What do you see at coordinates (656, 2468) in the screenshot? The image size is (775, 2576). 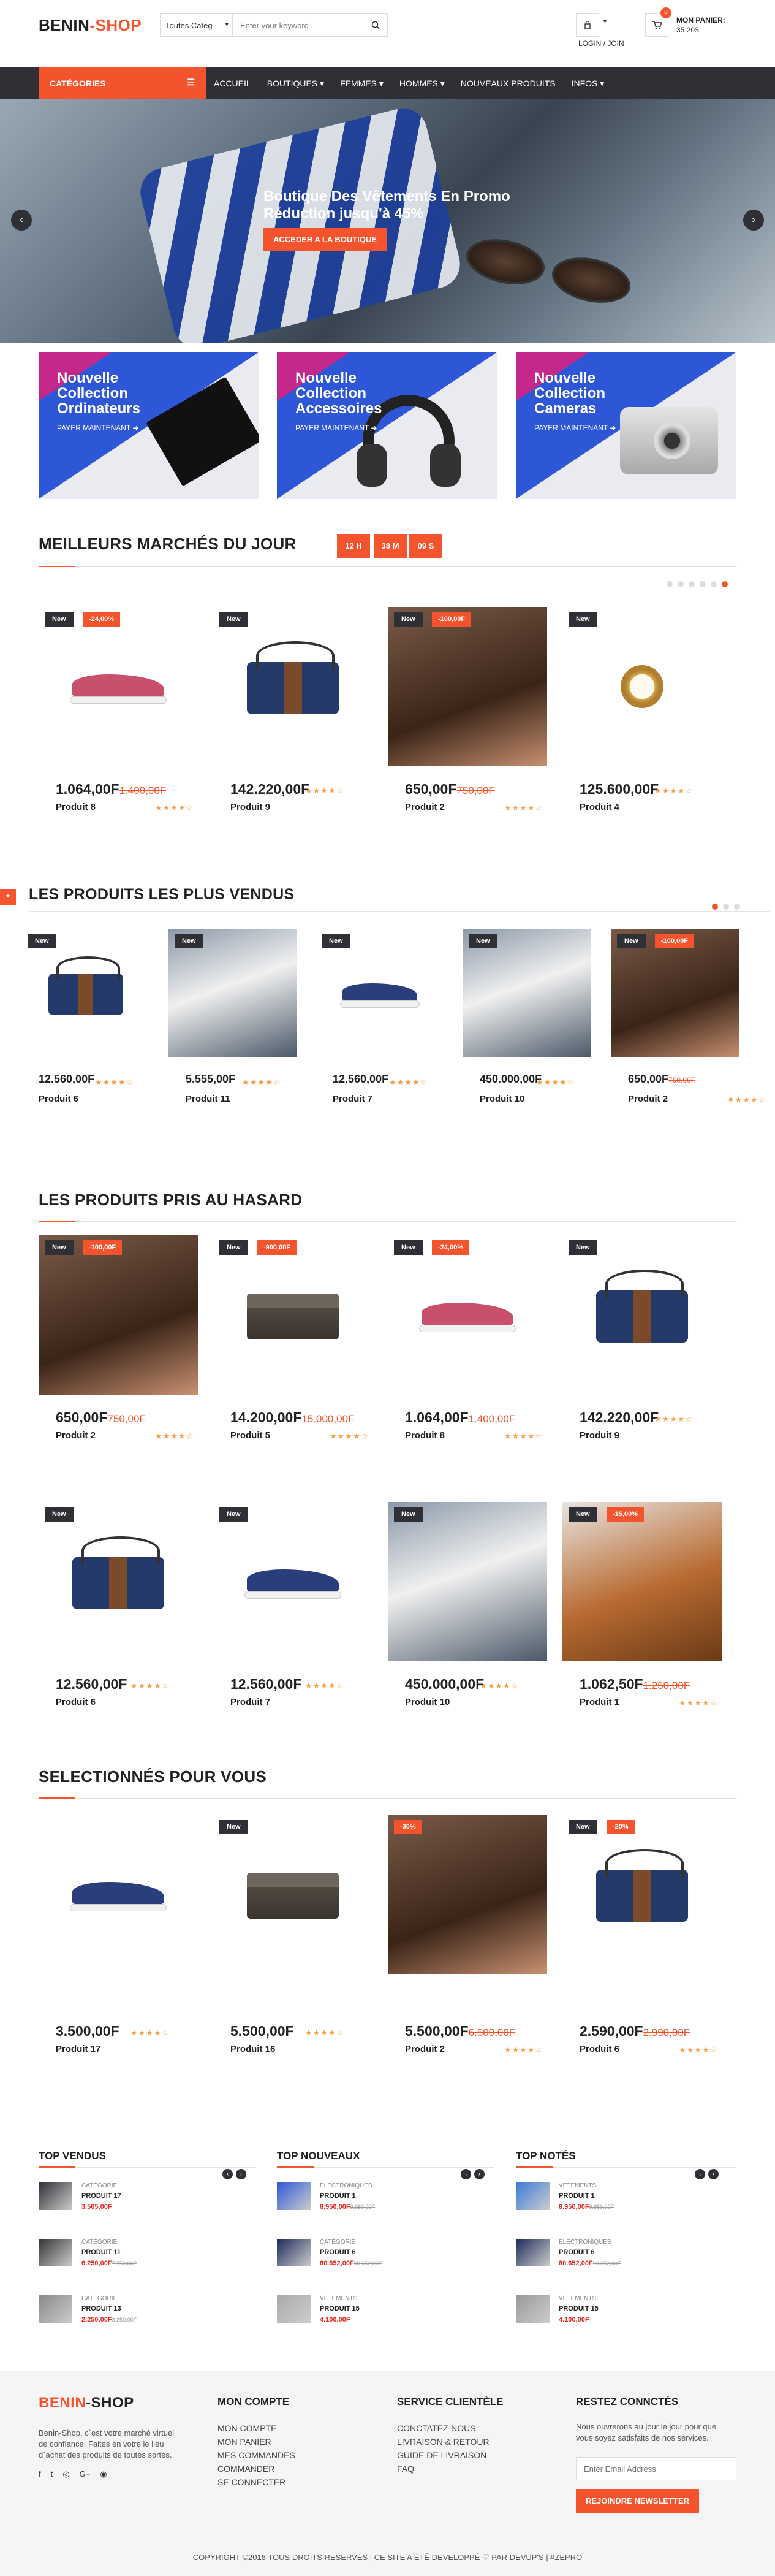 I see `newsletter-email-input` at bounding box center [656, 2468].